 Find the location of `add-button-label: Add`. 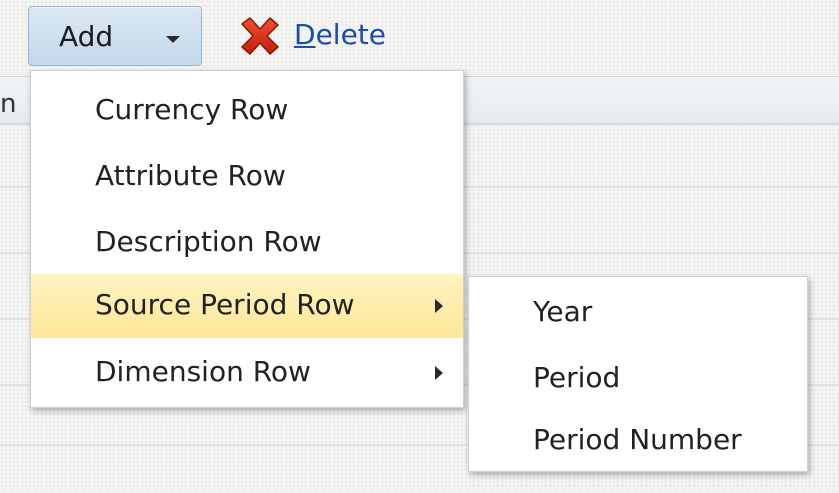

add-button-label: Add is located at coordinates (86, 36).